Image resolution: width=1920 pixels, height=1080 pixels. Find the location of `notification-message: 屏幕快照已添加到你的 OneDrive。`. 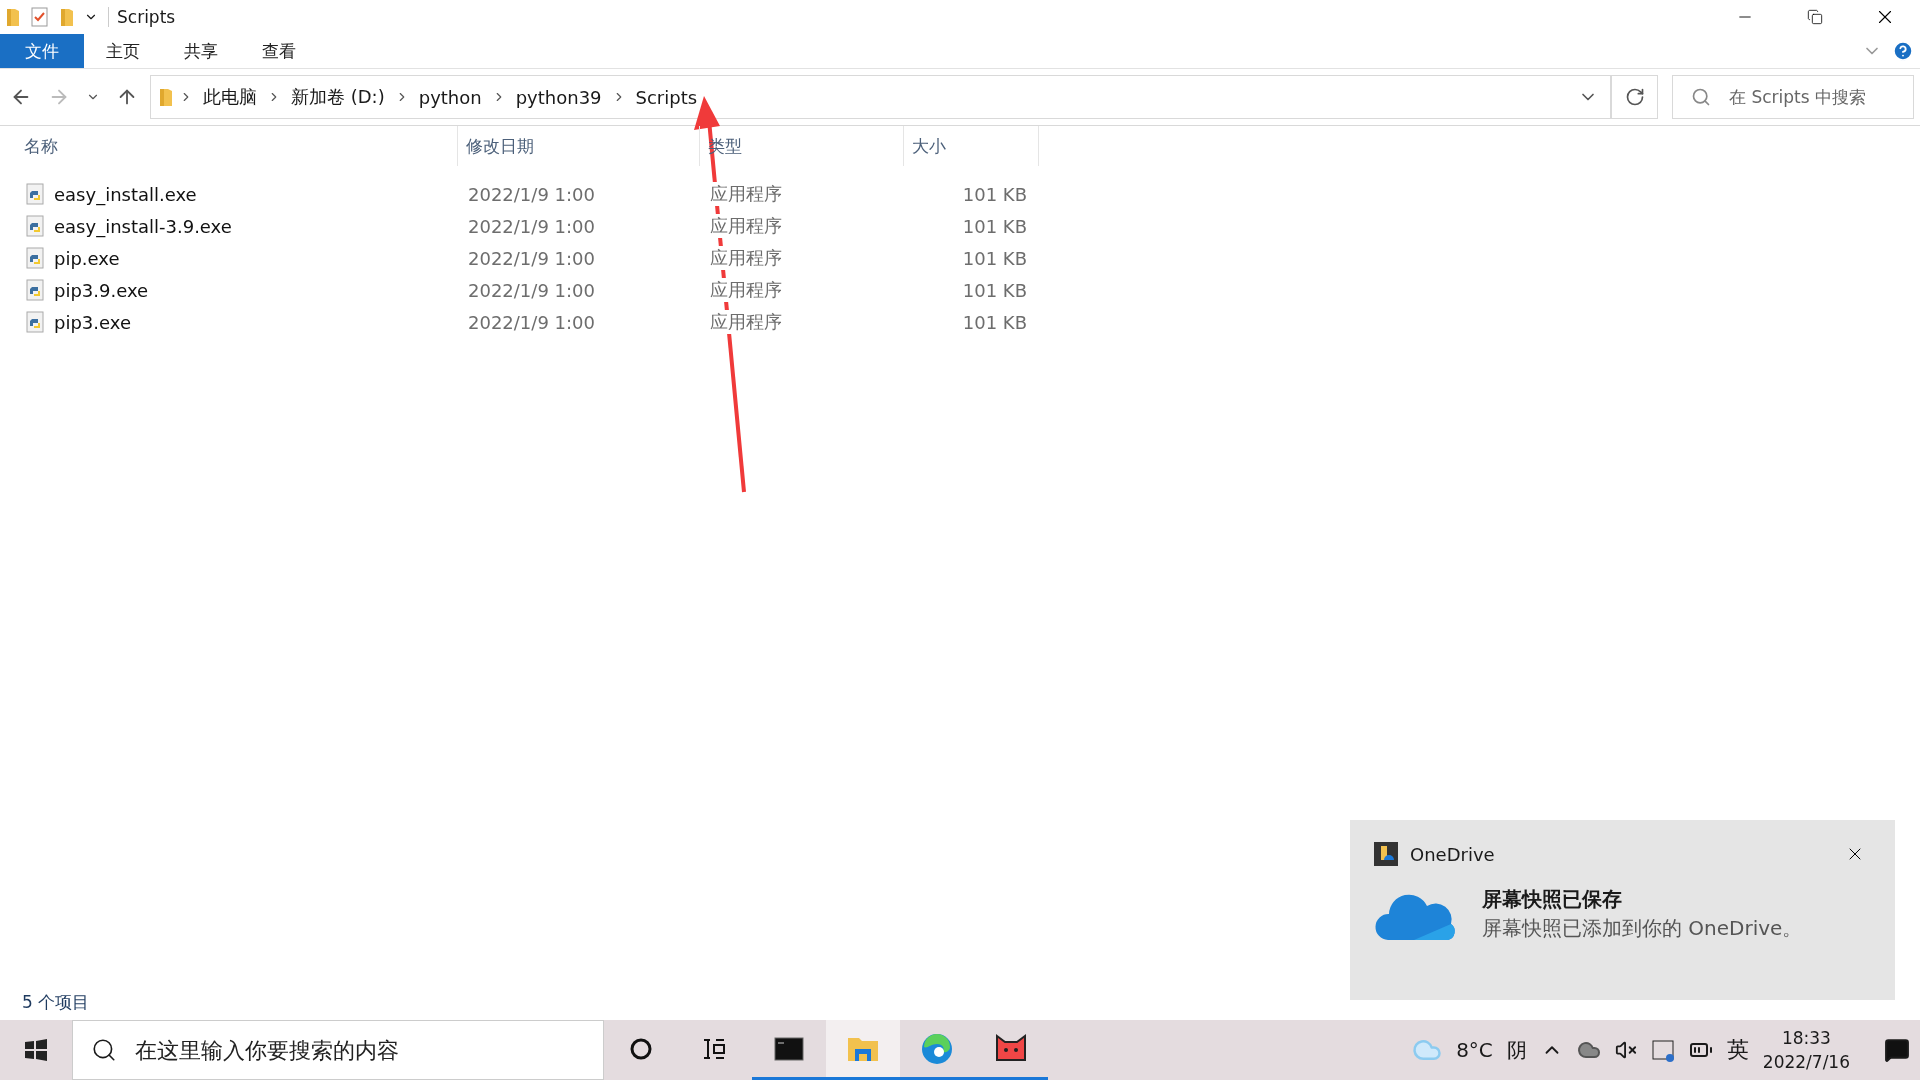

notification-message: 屏幕快照已添加到你的 OneDrive。 is located at coordinates (1642, 928).